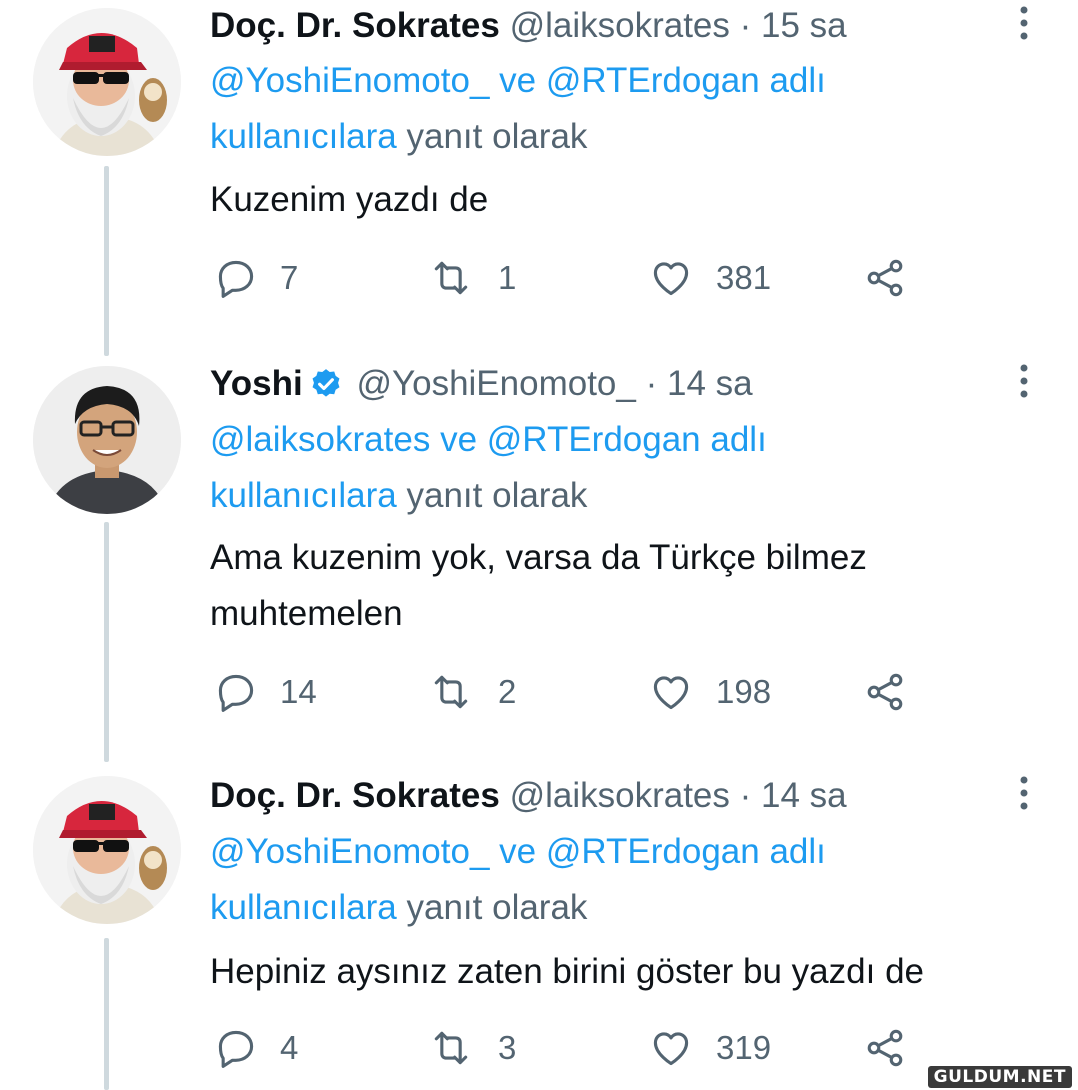 The width and height of the screenshot is (1078, 1090). I want to click on tweet-header: Doç. Dr. Sokrates @laiksokrates · 15 sa, so click(528, 26).